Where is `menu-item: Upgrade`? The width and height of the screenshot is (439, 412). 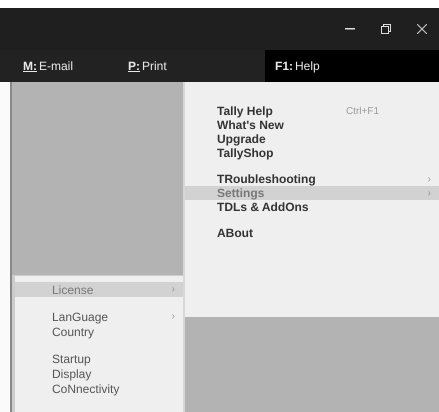 menu-item: Upgrade is located at coordinates (312, 139).